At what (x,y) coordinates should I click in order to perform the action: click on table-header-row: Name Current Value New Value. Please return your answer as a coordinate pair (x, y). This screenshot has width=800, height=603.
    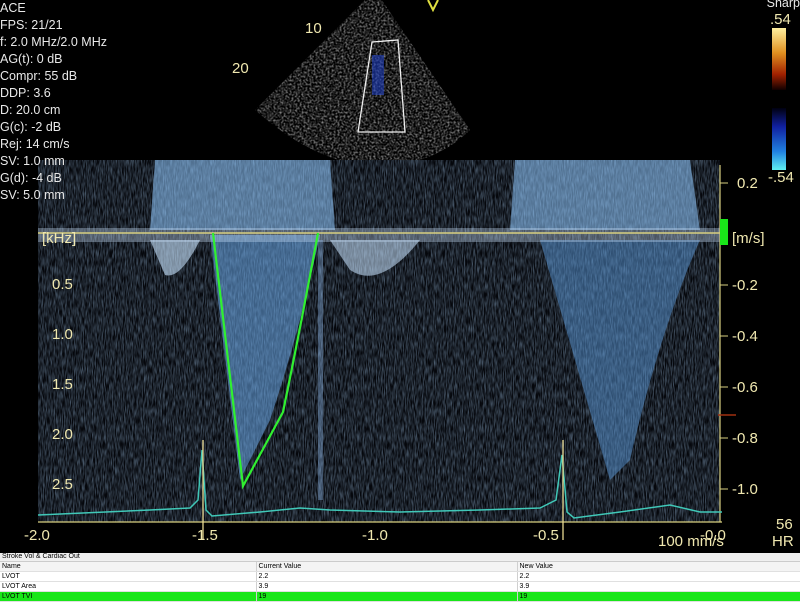
    Looking at the image, I should click on (400, 567).